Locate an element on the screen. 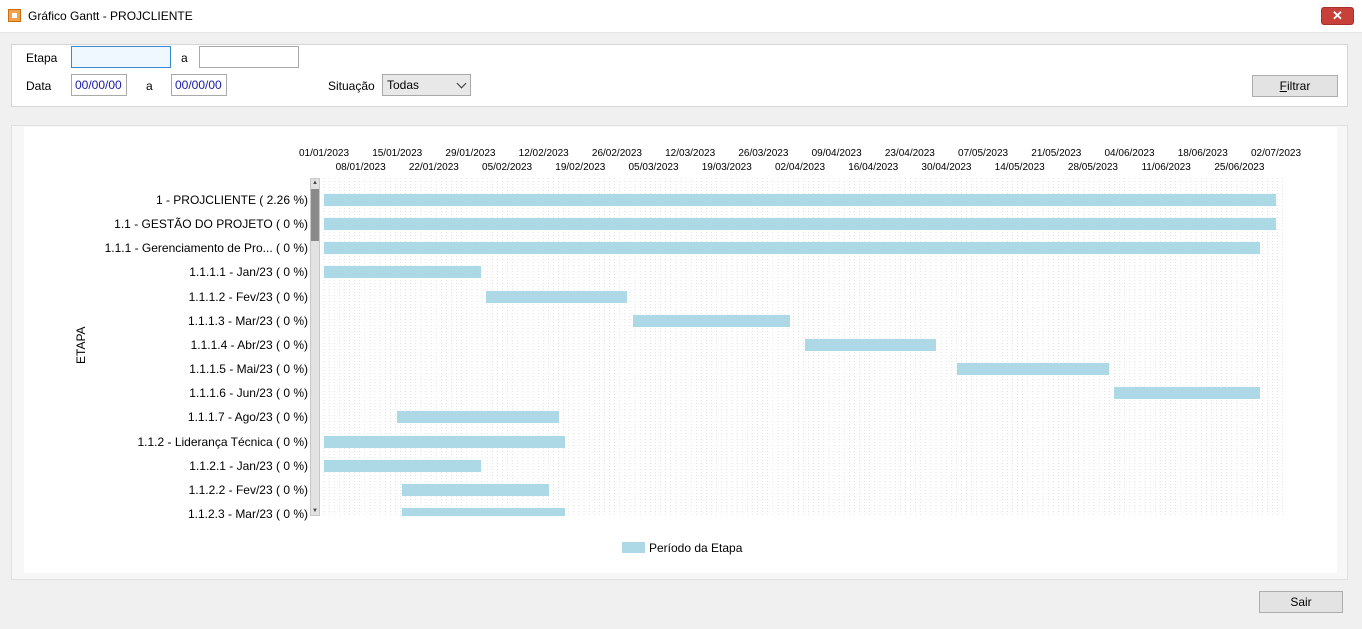  x-tick-bottom: 19/02/2023 is located at coordinates (580, 167).